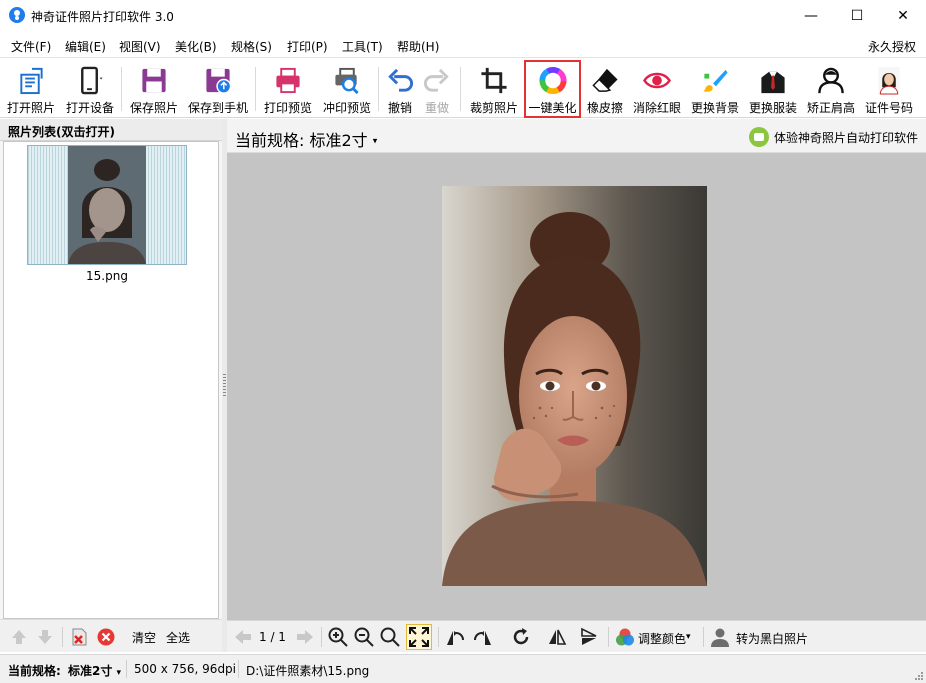 The height and width of the screenshot is (683, 926). What do you see at coordinates (576, 136) in the screenshot?
I see `spec-header: 当前规格: 标准2寸 ▾ 体验神奇照片自动打印软件` at bounding box center [576, 136].